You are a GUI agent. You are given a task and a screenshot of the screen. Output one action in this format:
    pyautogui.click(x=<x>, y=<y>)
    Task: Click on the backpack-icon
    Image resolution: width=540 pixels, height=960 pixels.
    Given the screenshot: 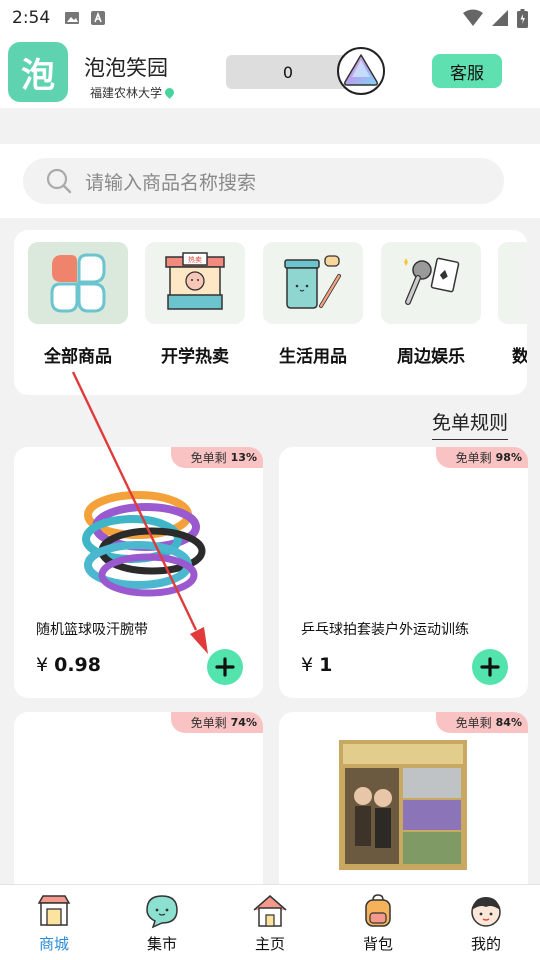 What is the action you would take?
    pyautogui.click(x=378, y=910)
    